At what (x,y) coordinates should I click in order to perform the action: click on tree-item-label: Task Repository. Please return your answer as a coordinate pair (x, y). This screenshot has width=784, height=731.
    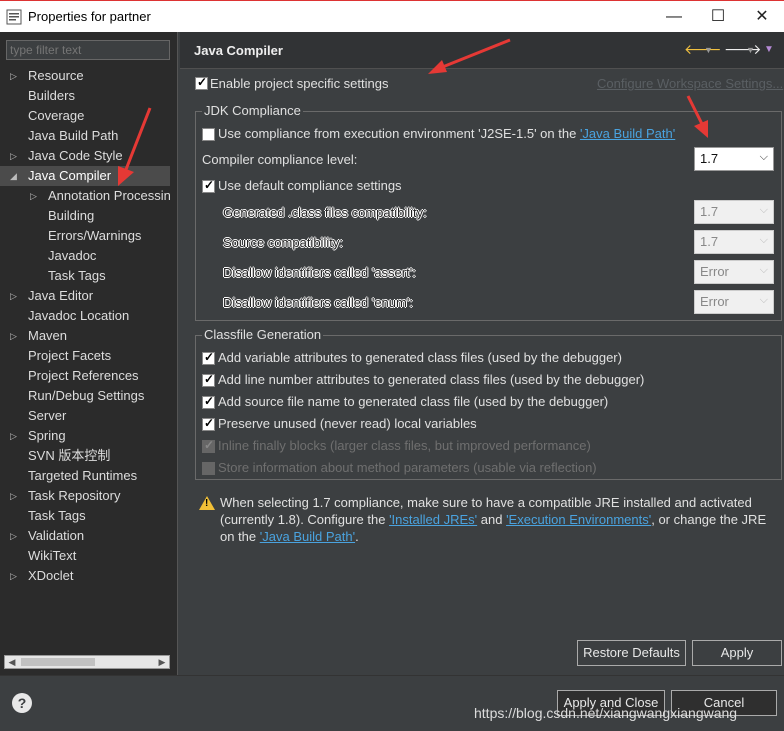
    Looking at the image, I should click on (74, 495).